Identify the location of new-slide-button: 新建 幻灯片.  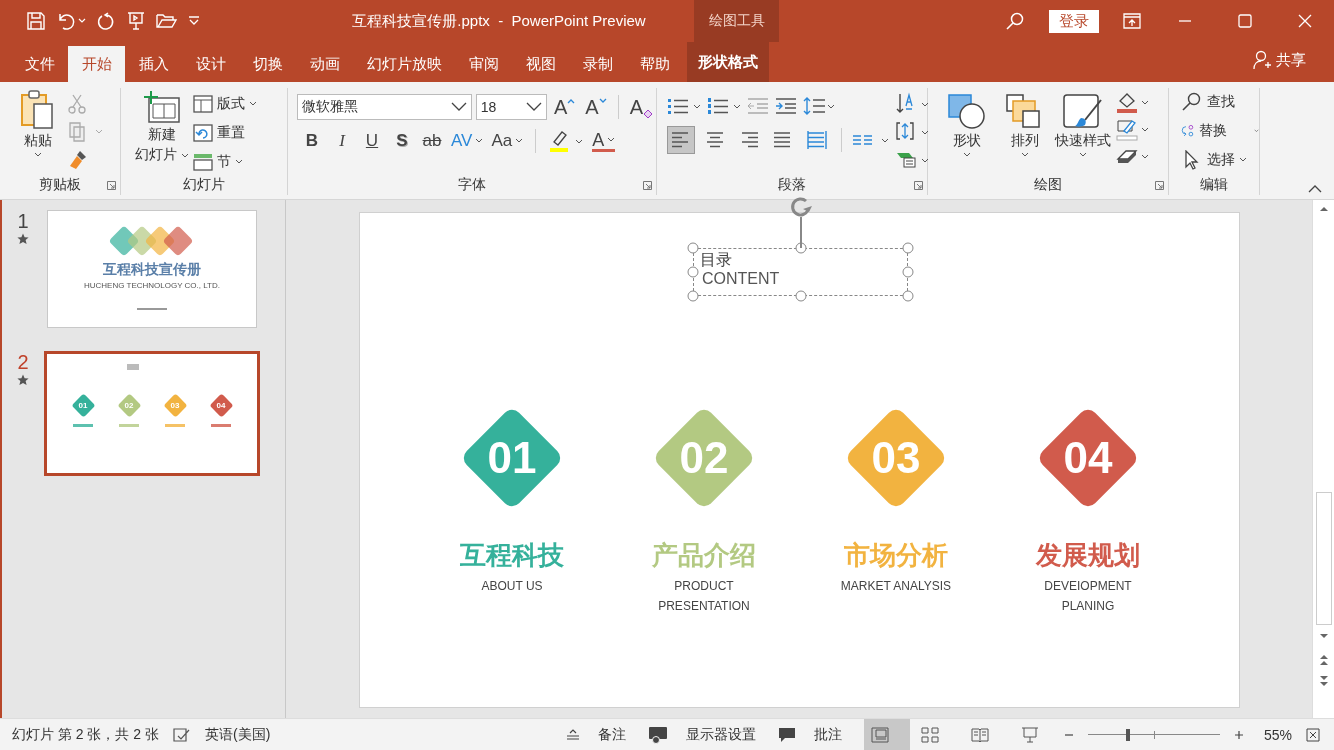
(162, 132).